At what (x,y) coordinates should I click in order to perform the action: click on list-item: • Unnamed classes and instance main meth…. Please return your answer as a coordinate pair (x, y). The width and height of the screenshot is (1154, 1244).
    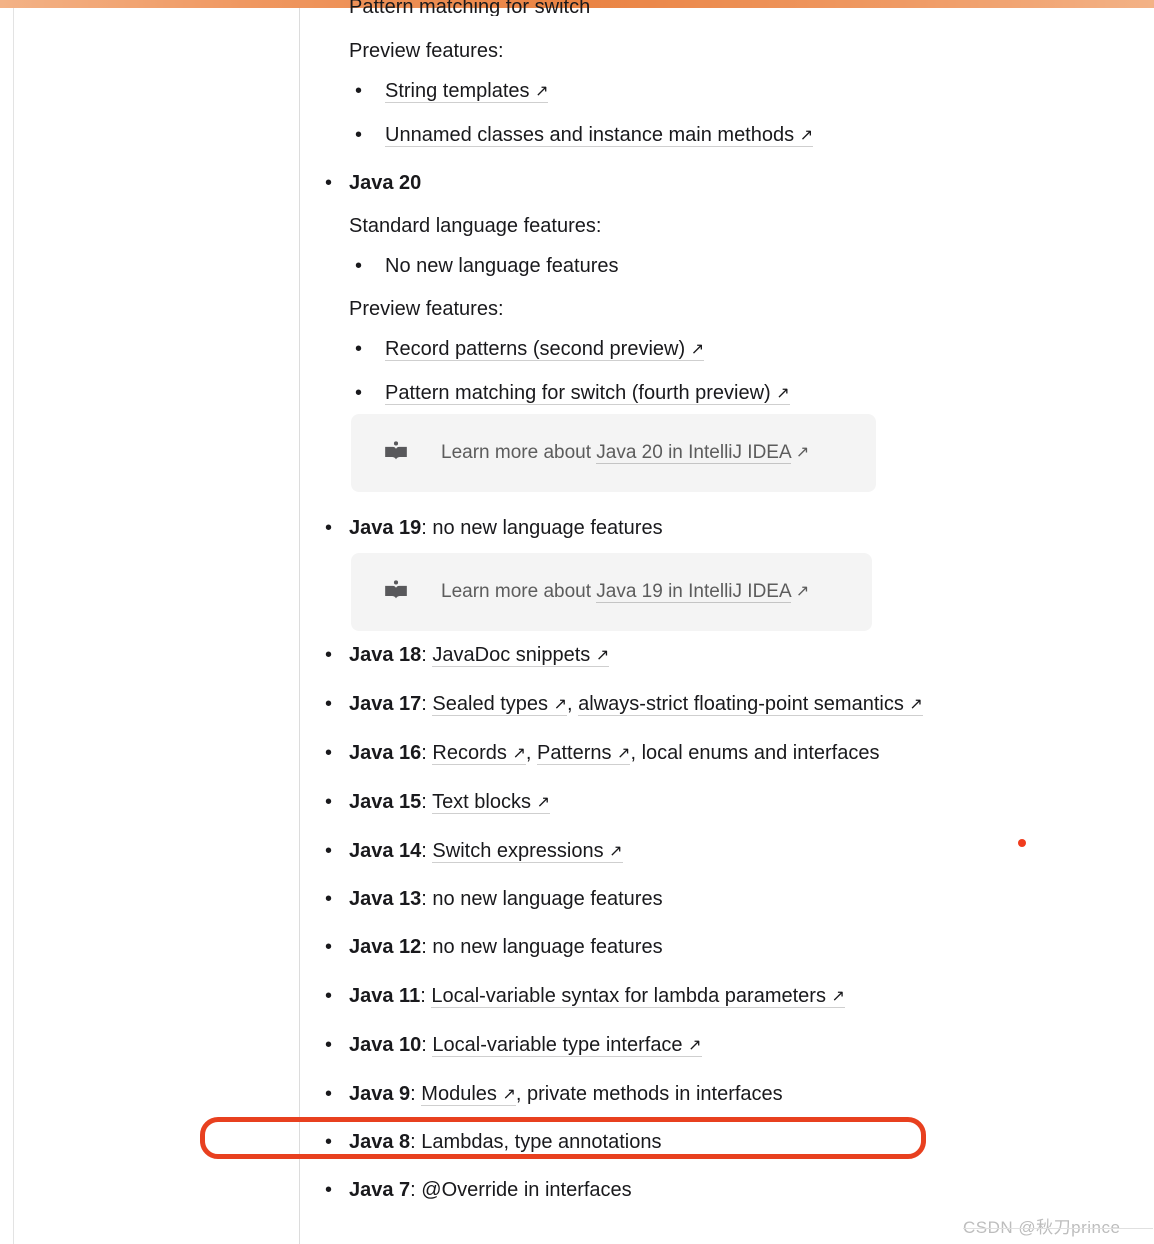
    Looking at the image, I should click on (584, 136).